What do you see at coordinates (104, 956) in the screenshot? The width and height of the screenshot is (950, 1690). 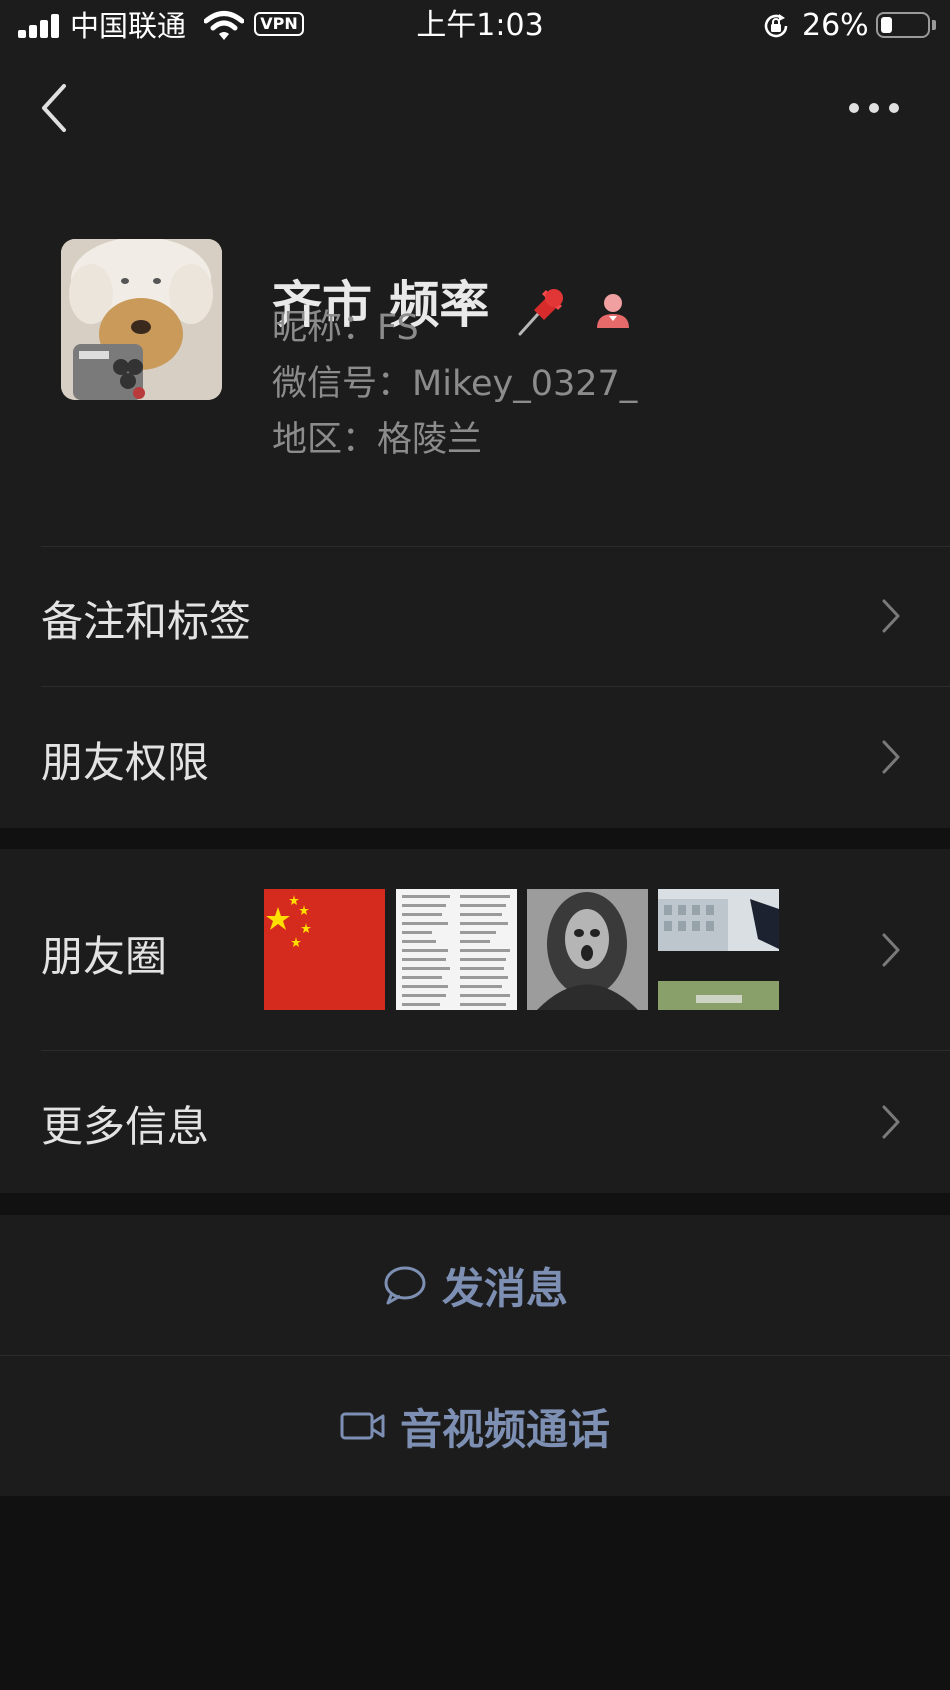 I see `moments-label: 朋友圈` at bounding box center [104, 956].